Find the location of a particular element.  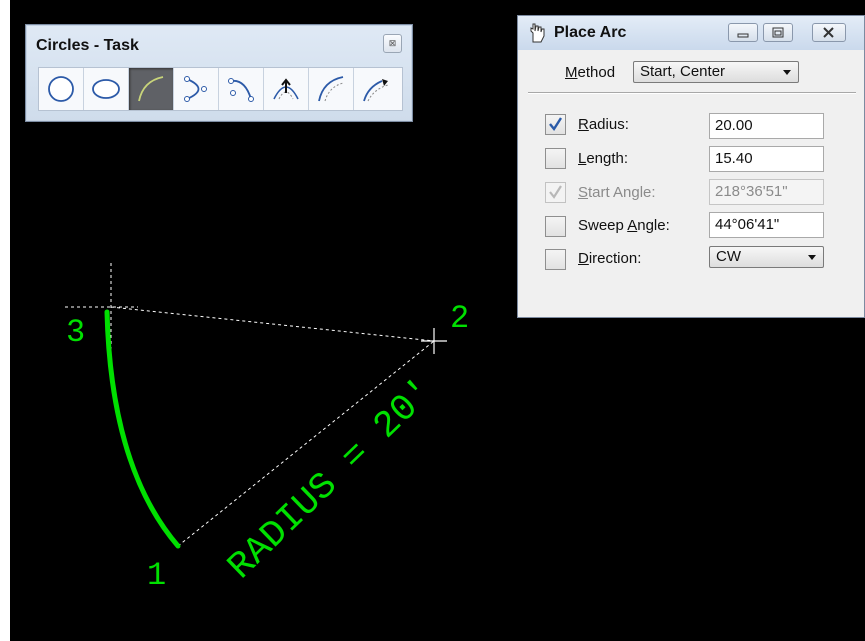

radius-annotation: RADIUS = 20' is located at coordinates (331, 480).